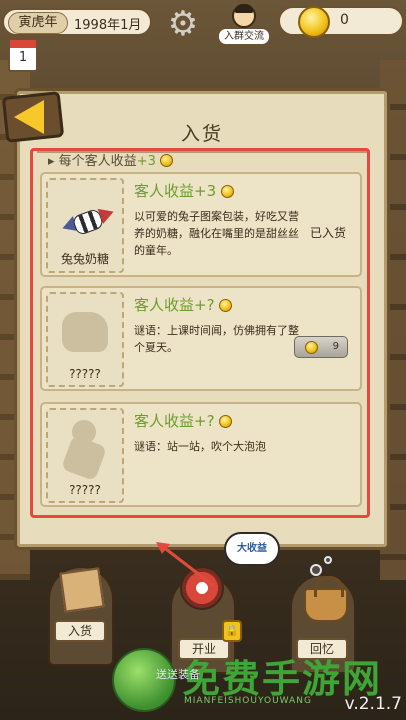 The height and width of the screenshot is (720, 406). What do you see at coordinates (88, 222) in the screenshot?
I see `milk-candy-icon` at bounding box center [88, 222].